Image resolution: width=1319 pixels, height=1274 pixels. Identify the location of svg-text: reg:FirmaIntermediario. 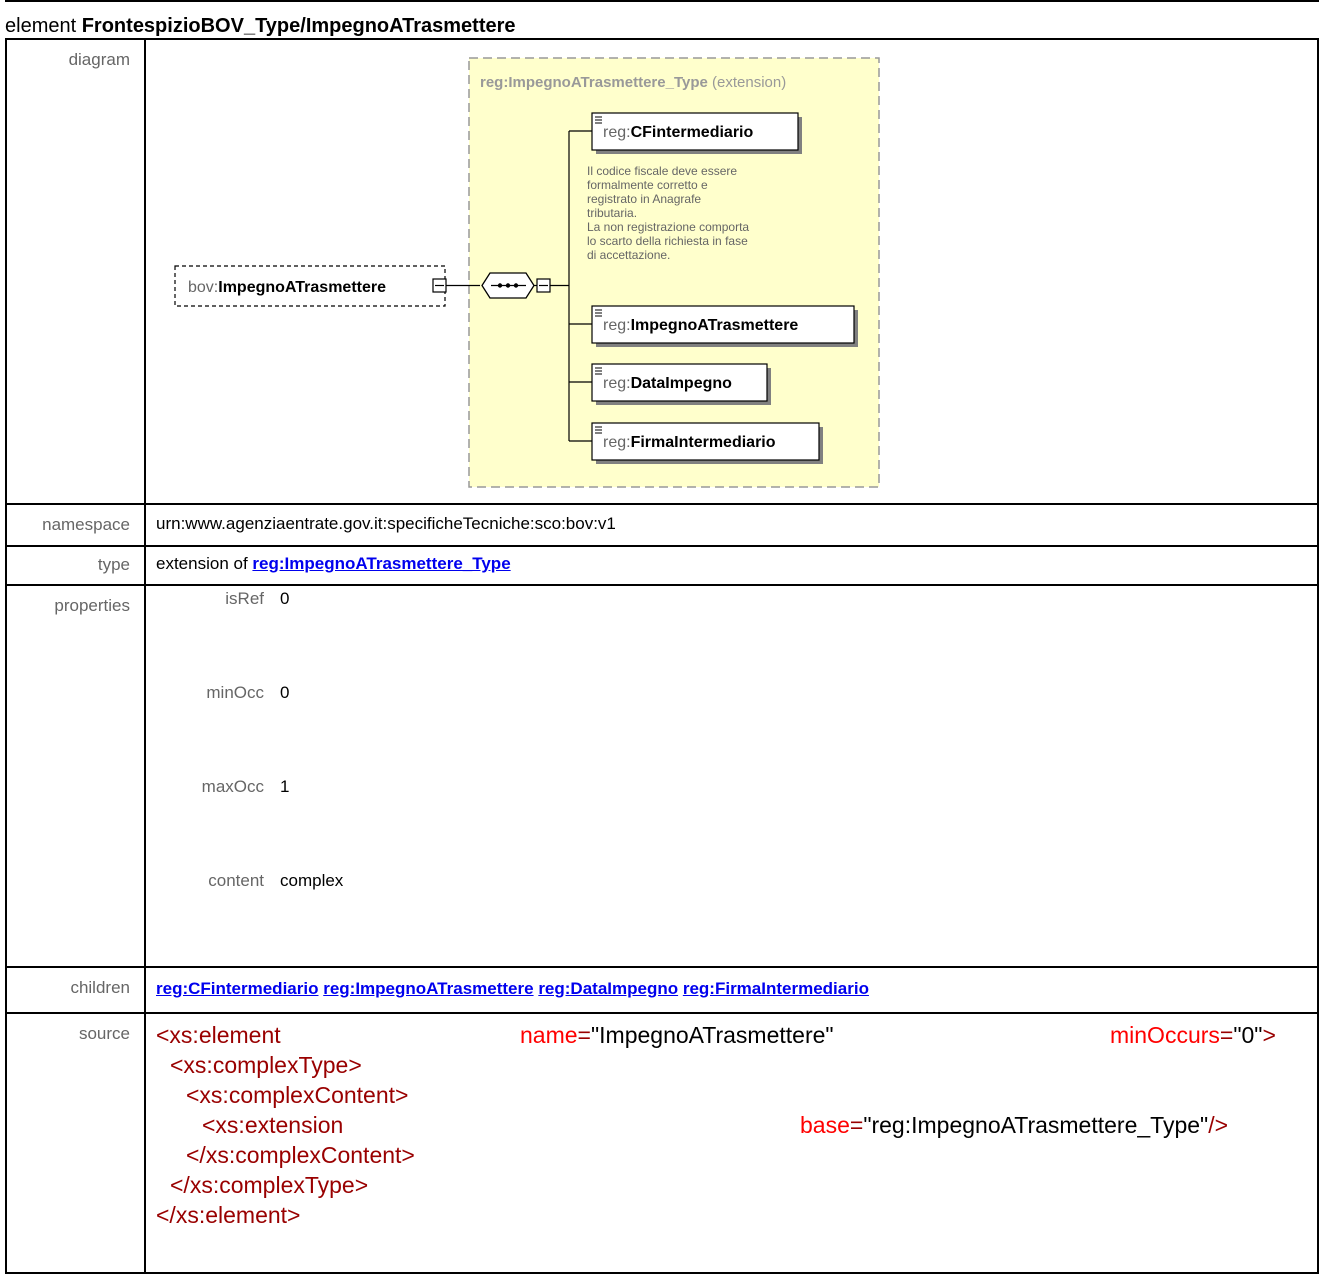
(689, 442).